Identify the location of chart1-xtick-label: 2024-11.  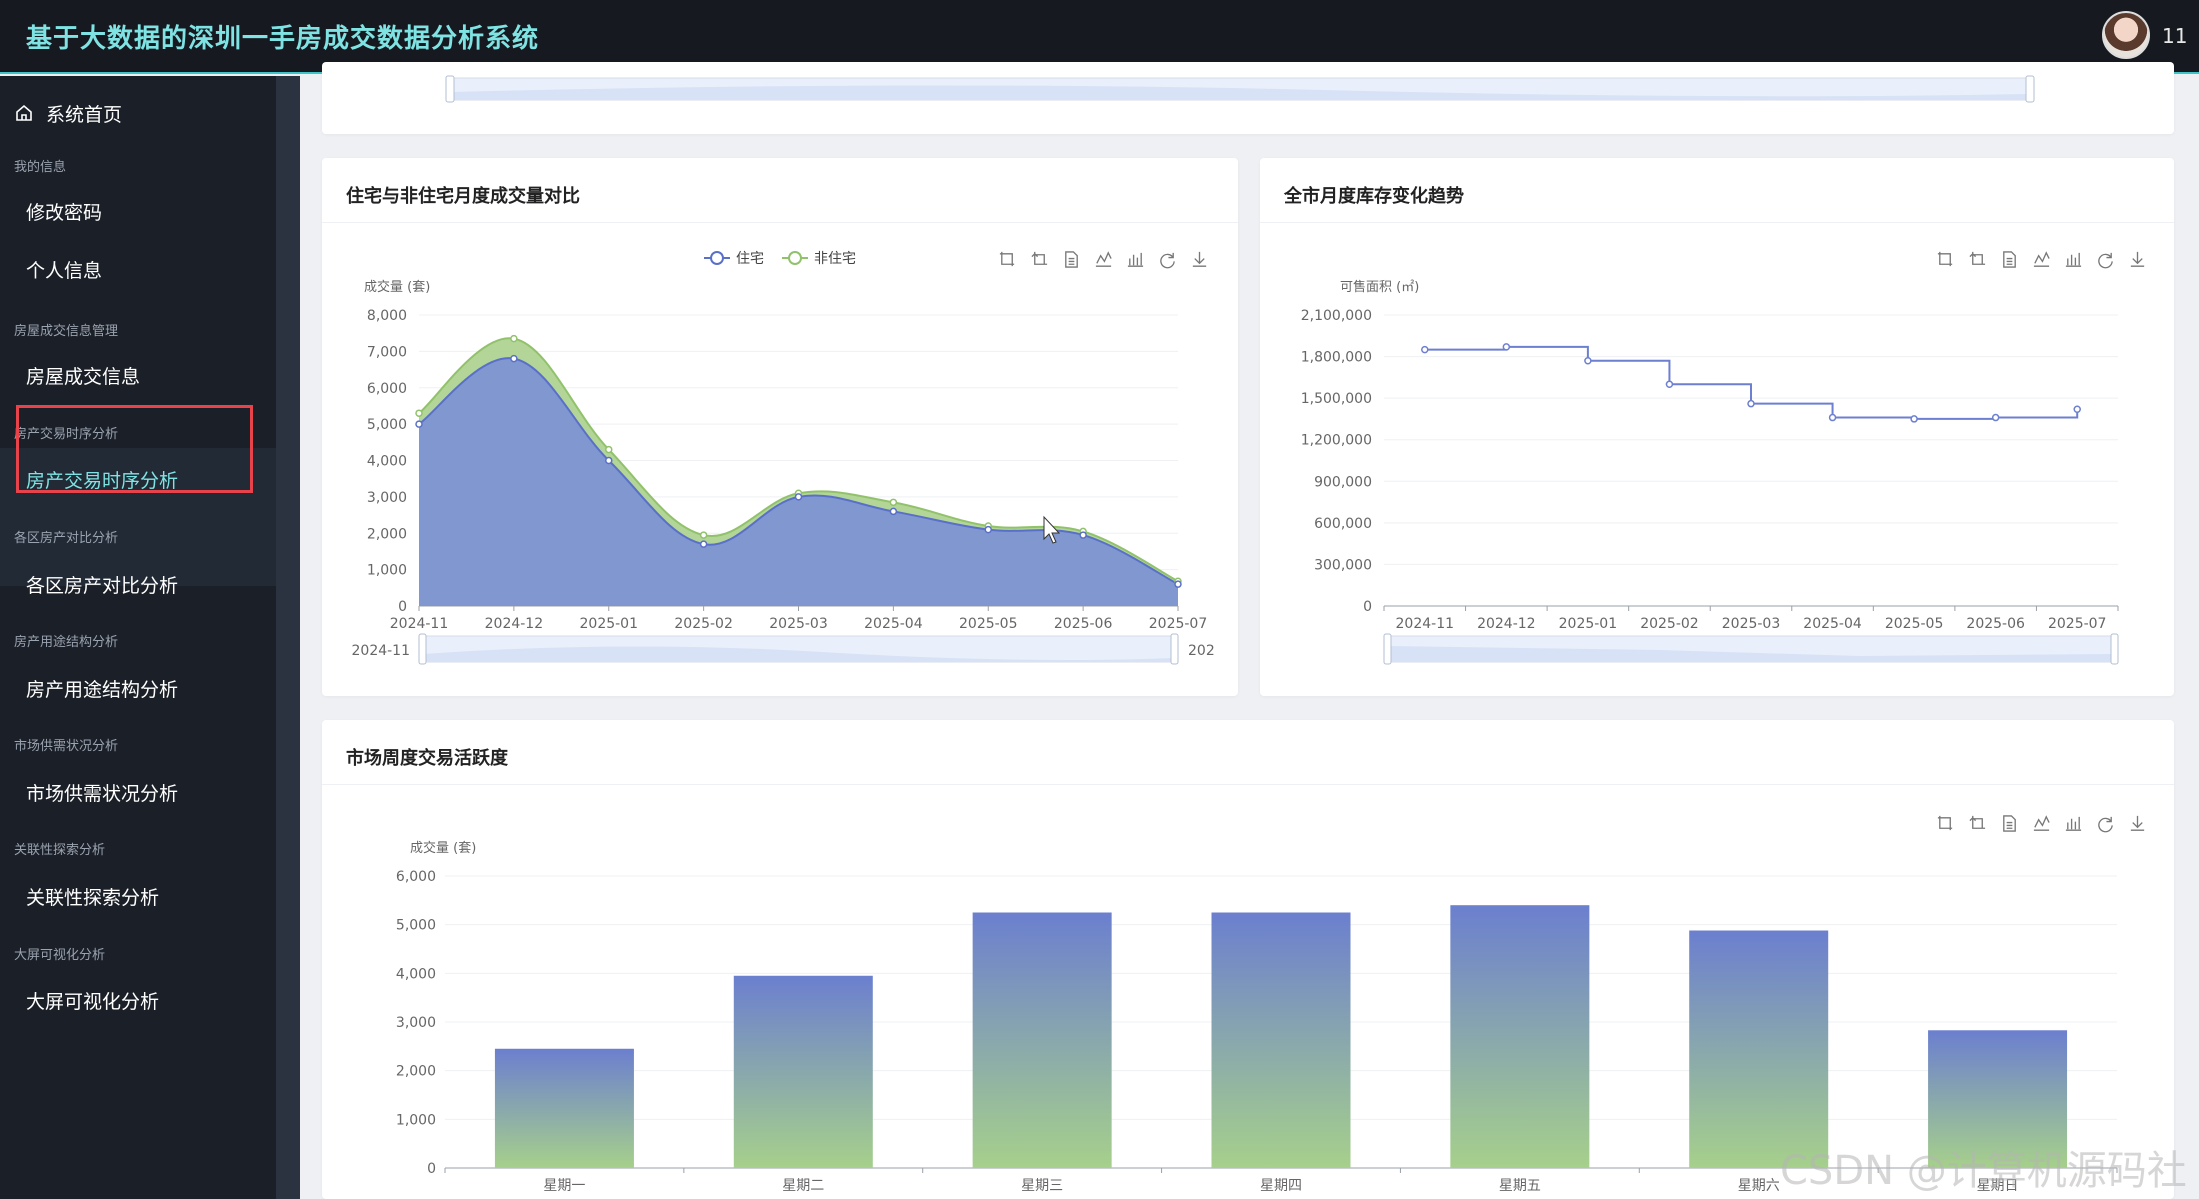
(419, 624).